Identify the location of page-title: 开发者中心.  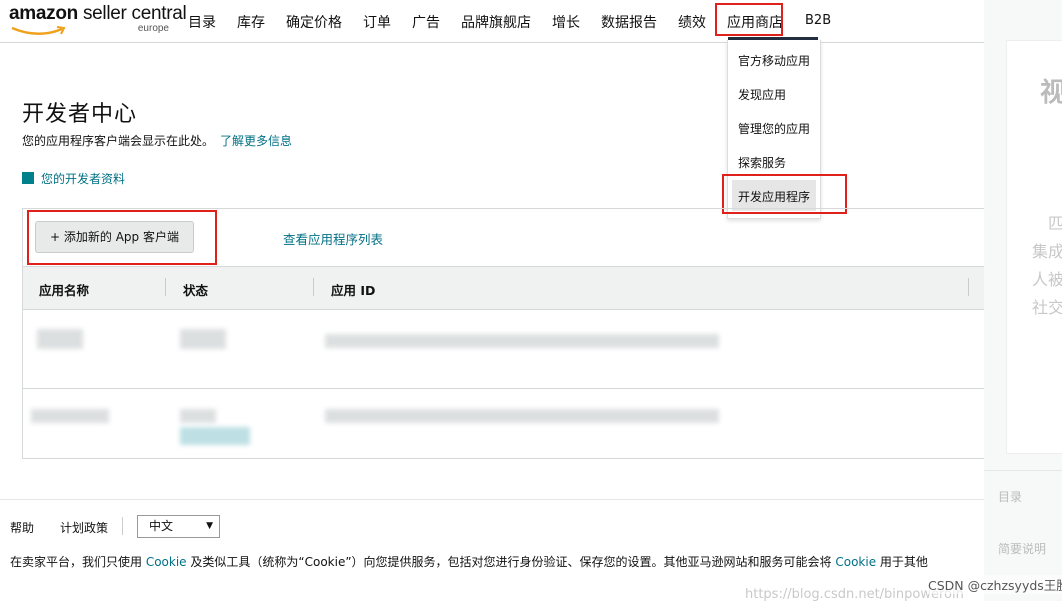
(80, 114).